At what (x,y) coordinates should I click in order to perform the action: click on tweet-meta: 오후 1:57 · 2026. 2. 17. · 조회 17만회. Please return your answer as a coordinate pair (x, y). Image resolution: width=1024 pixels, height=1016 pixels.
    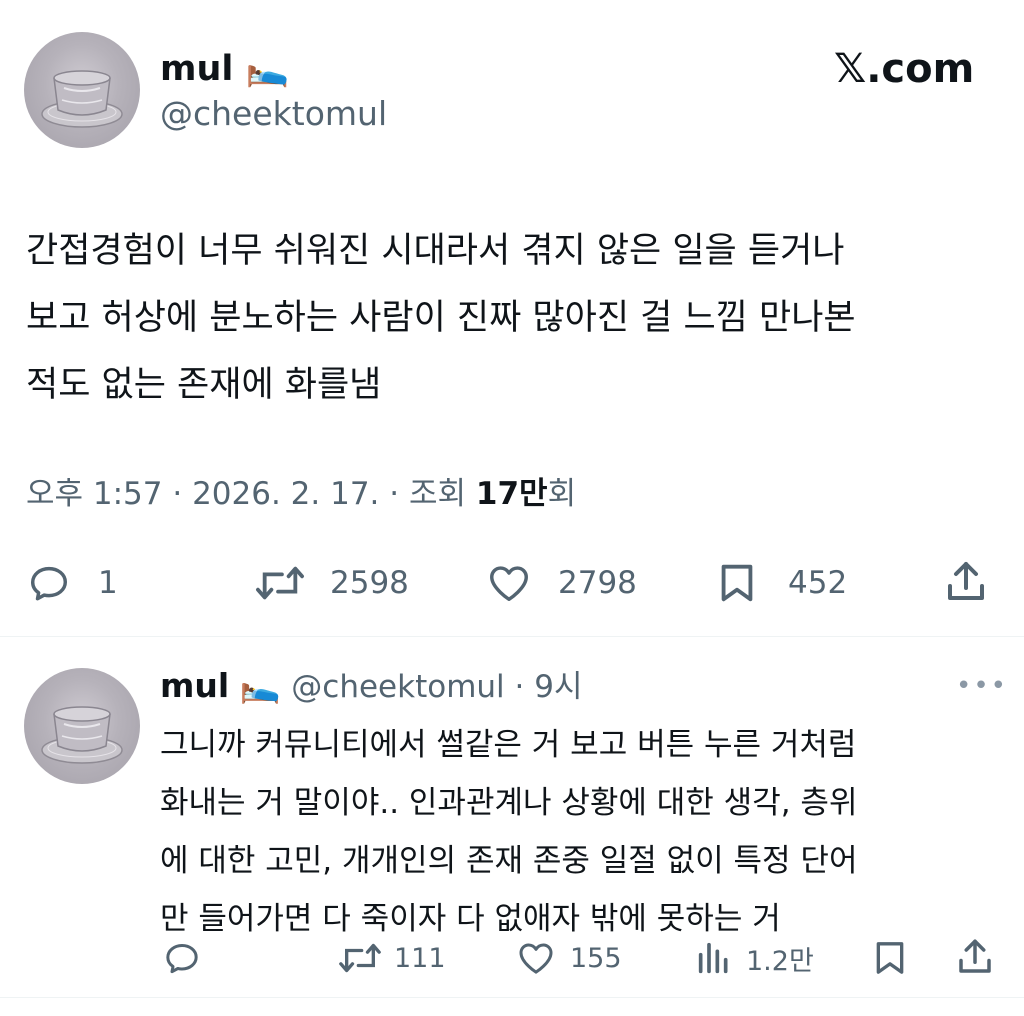
    Looking at the image, I should click on (301, 494).